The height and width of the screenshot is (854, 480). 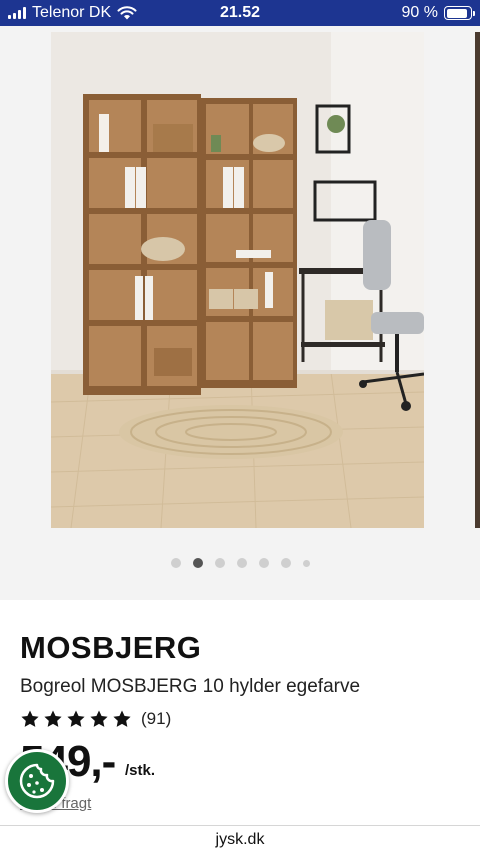 I want to click on gallery-dot-active, so click(x=197, y=563).